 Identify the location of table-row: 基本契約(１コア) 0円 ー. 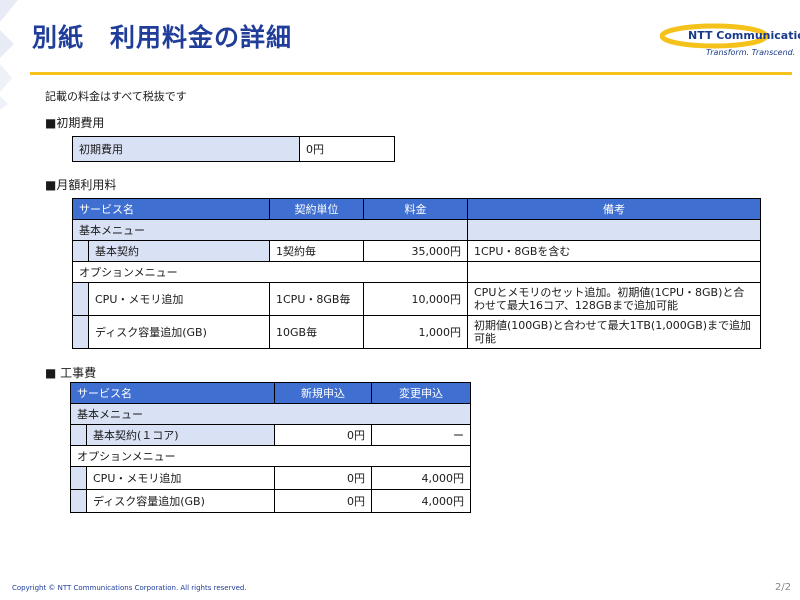
(270, 435).